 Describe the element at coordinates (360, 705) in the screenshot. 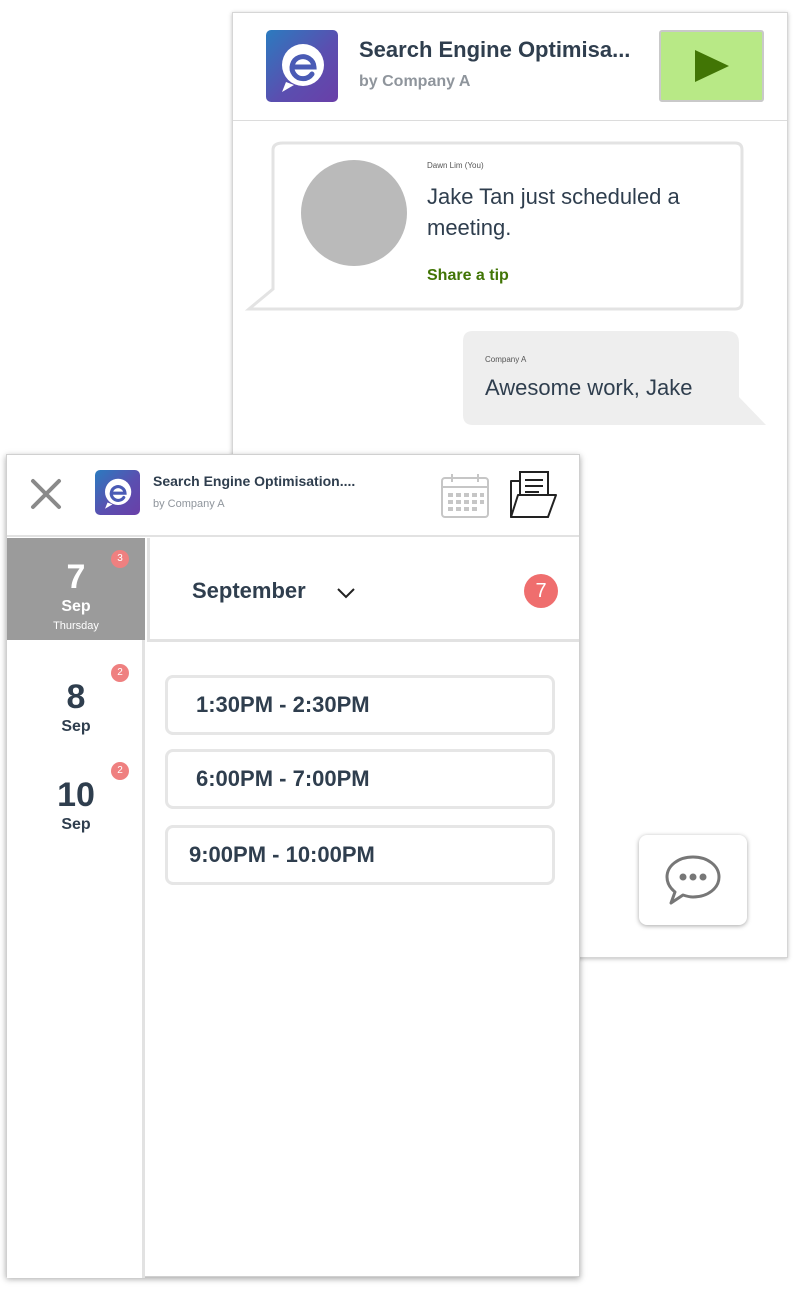

I see `time-slot: 1:30PM - 2:30PM` at that location.